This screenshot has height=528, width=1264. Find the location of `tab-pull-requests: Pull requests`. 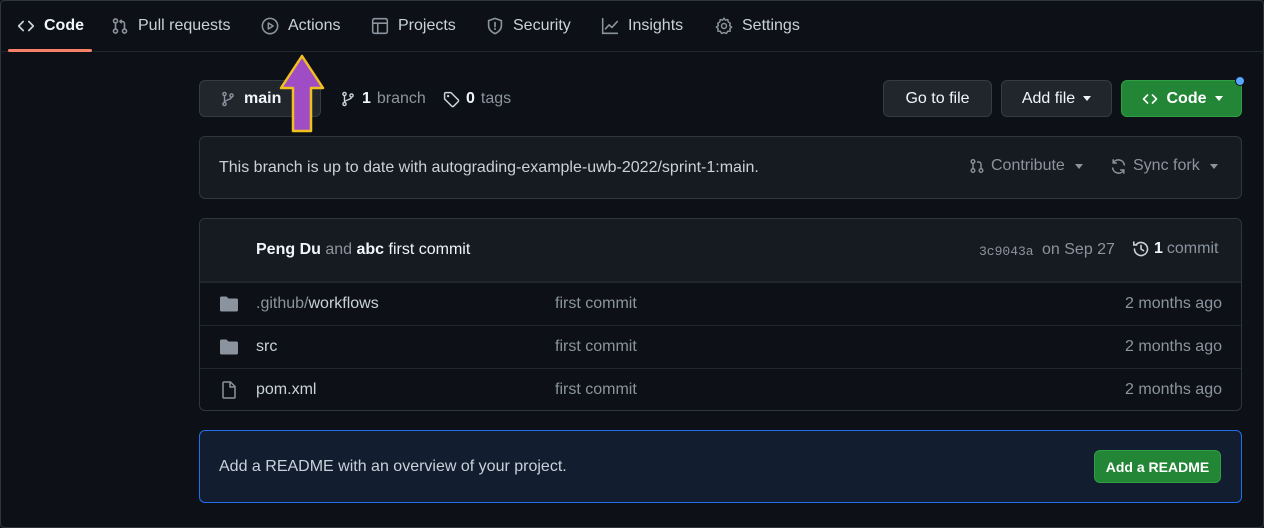

tab-pull-requests: Pull requests is located at coordinates (171, 26).